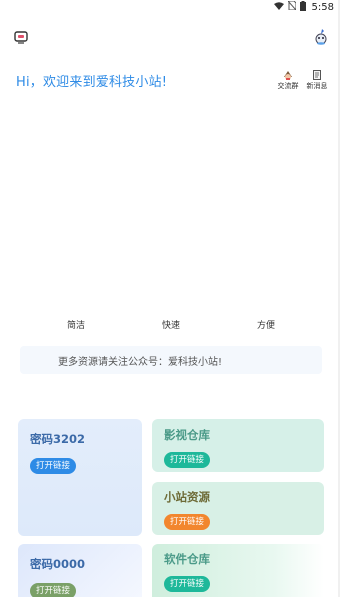 Image resolution: width=340 pixels, height=597 pixels. What do you see at coordinates (187, 435) in the screenshot?
I see `card-title: 影视仓库` at bounding box center [187, 435].